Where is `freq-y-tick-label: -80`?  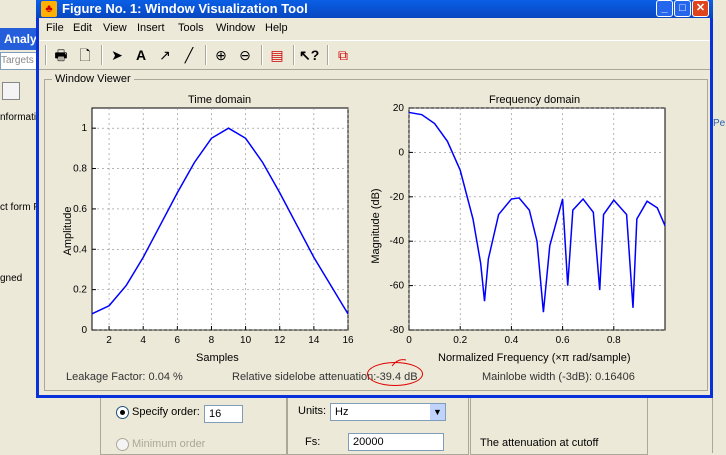 freq-y-tick-label: -80 is located at coordinates (397, 330).